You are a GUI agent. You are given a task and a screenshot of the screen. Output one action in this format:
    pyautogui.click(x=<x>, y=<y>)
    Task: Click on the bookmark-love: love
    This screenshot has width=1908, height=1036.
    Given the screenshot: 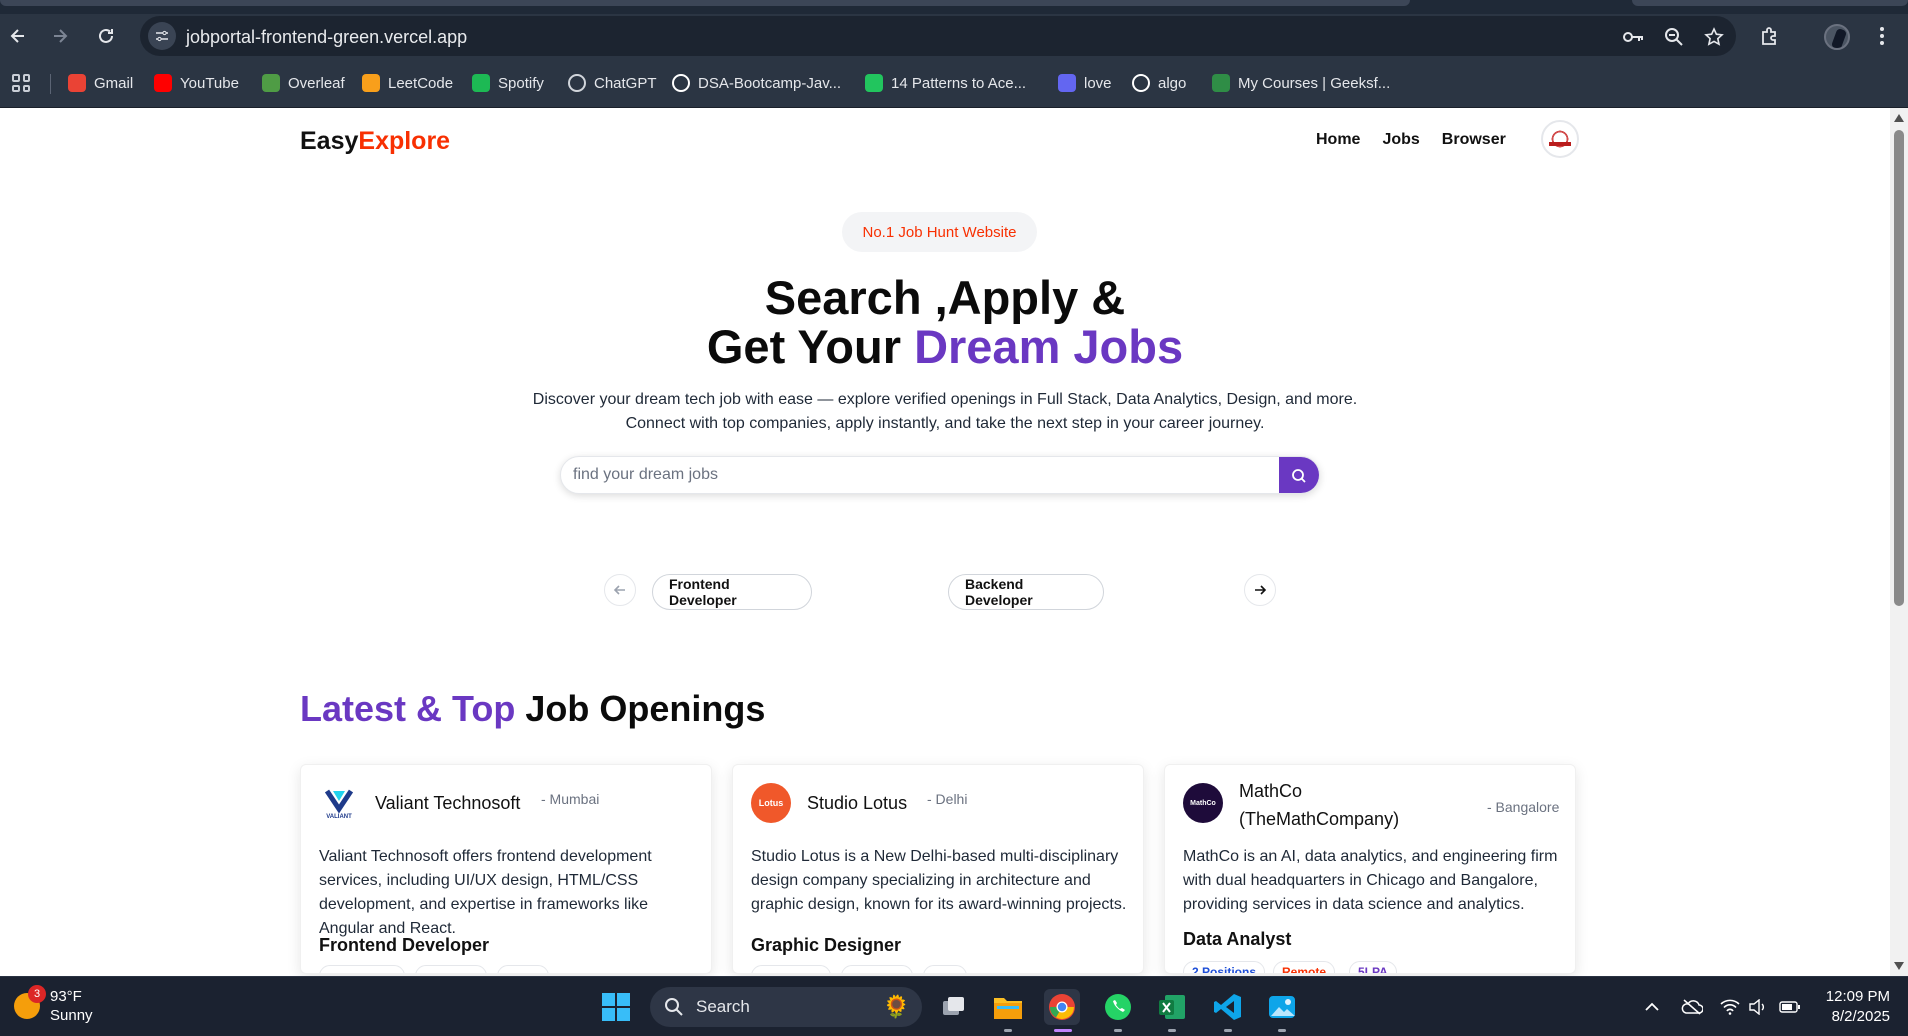 What is the action you would take?
    pyautogui.click(x=1085, y=83)
    